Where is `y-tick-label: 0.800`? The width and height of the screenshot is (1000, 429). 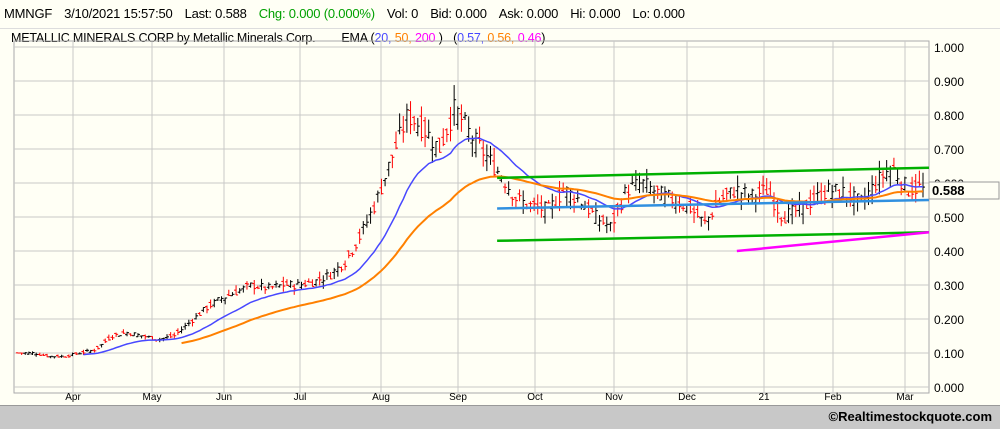 y-tick-label: 0.800 is located at coordinates (949, 116).